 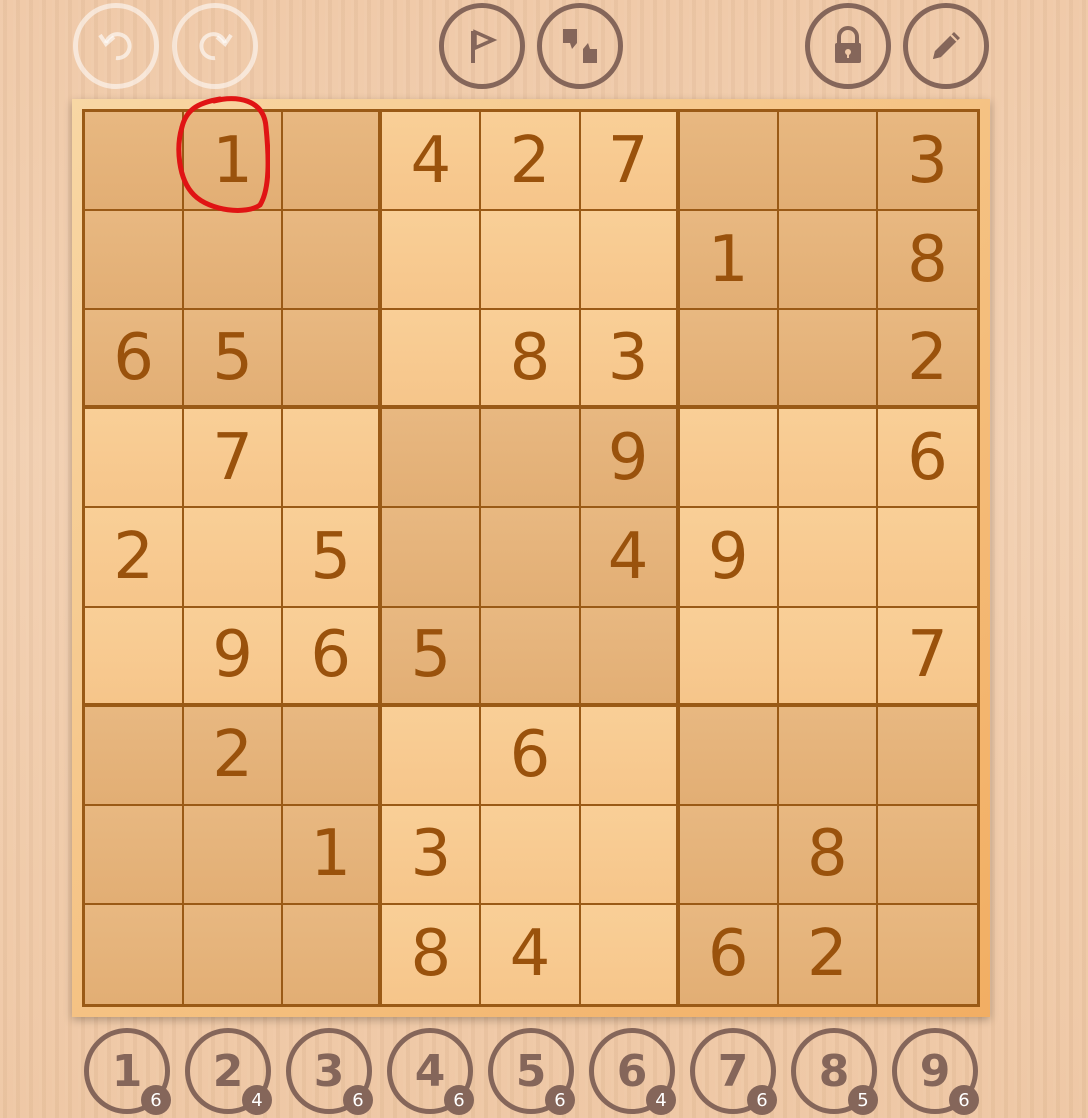 I want to click on lock-icon, so click(x=848, y=44).